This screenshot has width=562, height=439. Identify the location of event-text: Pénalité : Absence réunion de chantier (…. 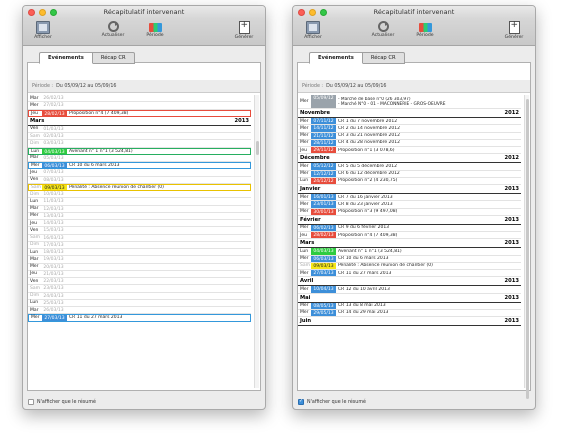
(116, 187).